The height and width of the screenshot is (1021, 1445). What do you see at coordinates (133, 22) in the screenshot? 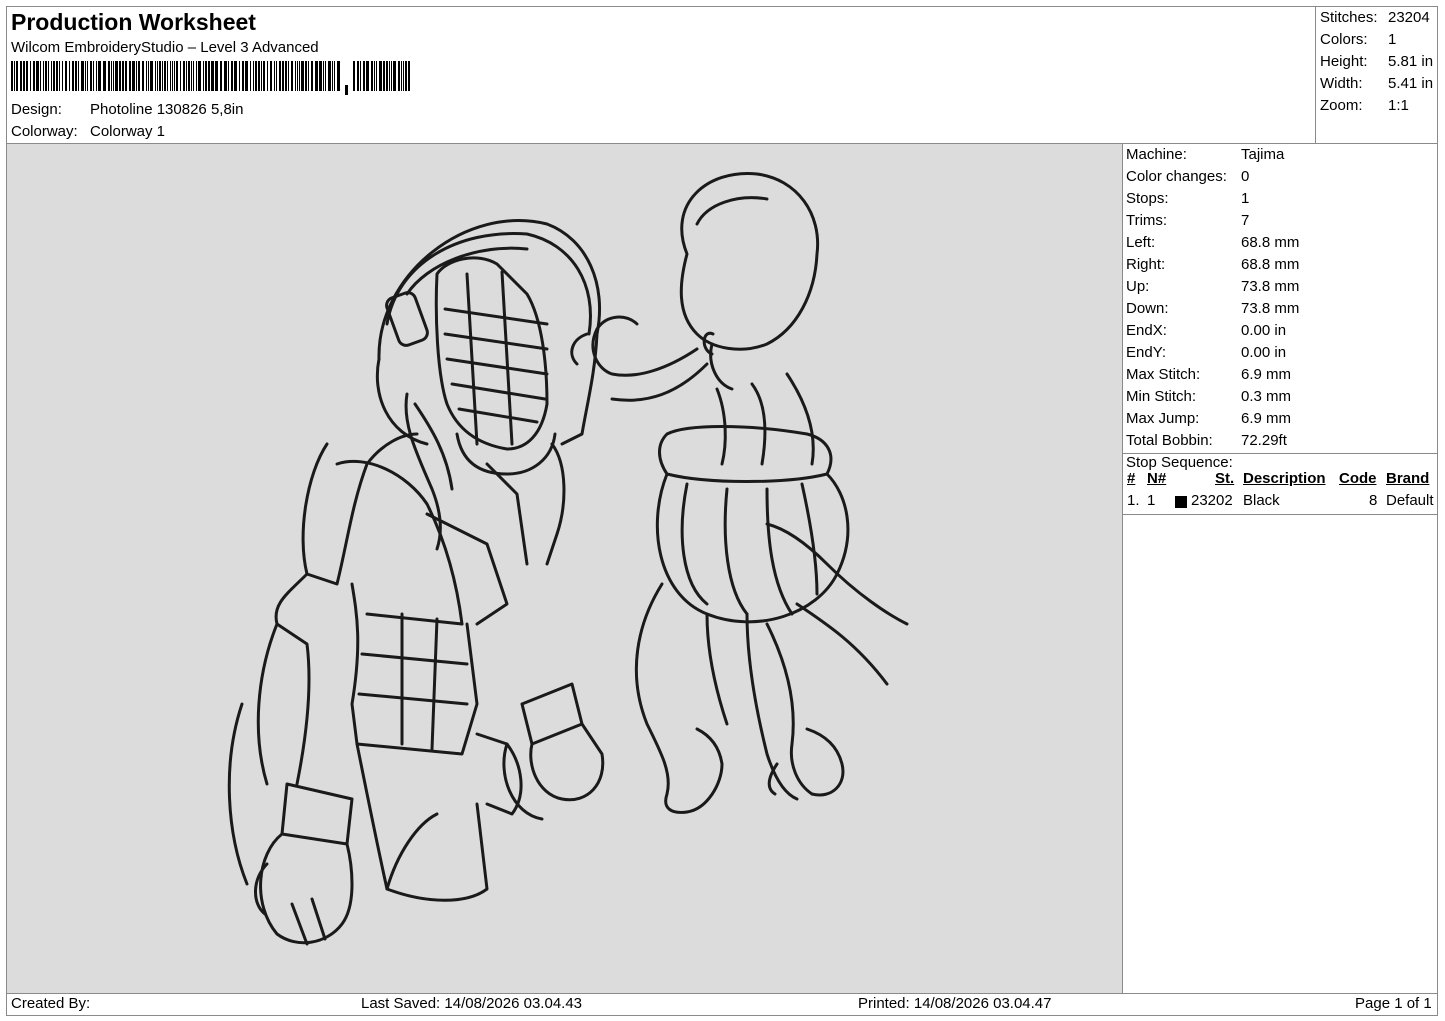
I see `page-title: Production Worksheet` at bounding box center [133, 22].